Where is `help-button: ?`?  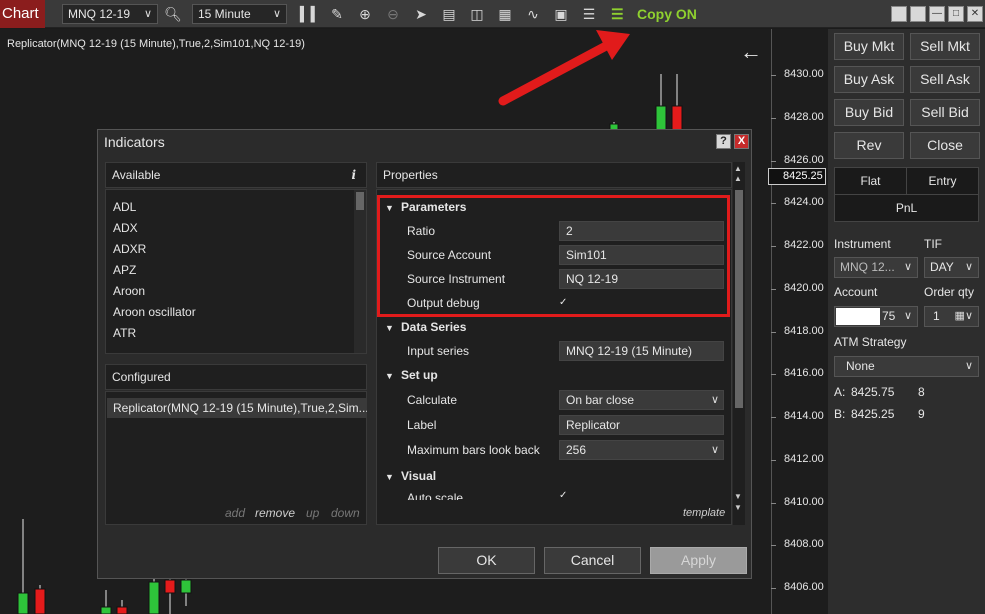 help-button: ? is located at coordinates (723, 141).